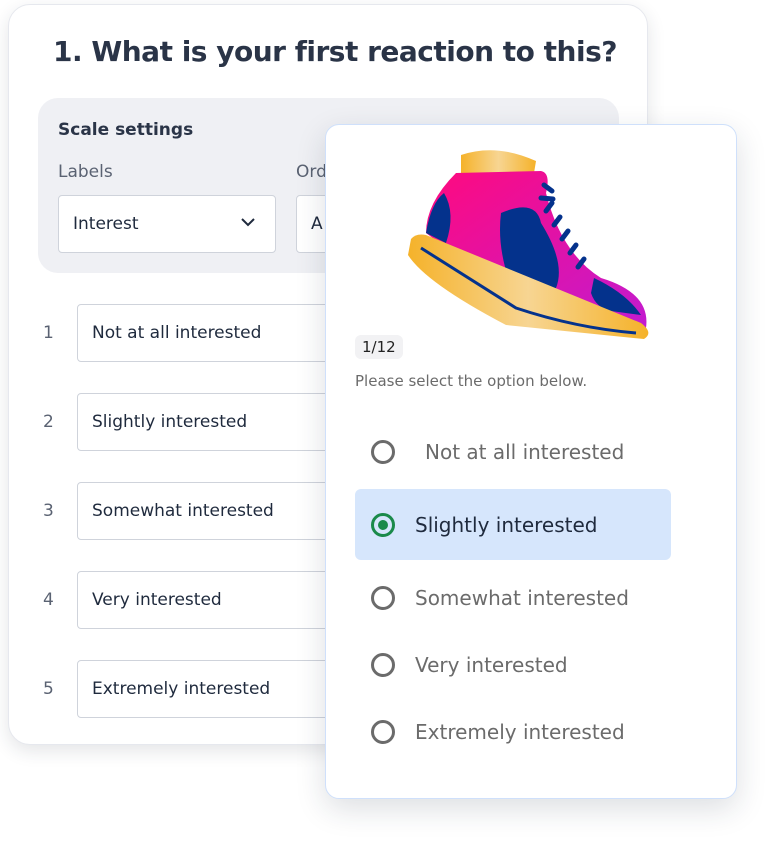 Image resolution: width=768 pixels, height=856 pixels. What do you see at coordinates (167, 224) in the screenshot?
I see `labels-select: Interest` at bounding box center [167, 224].